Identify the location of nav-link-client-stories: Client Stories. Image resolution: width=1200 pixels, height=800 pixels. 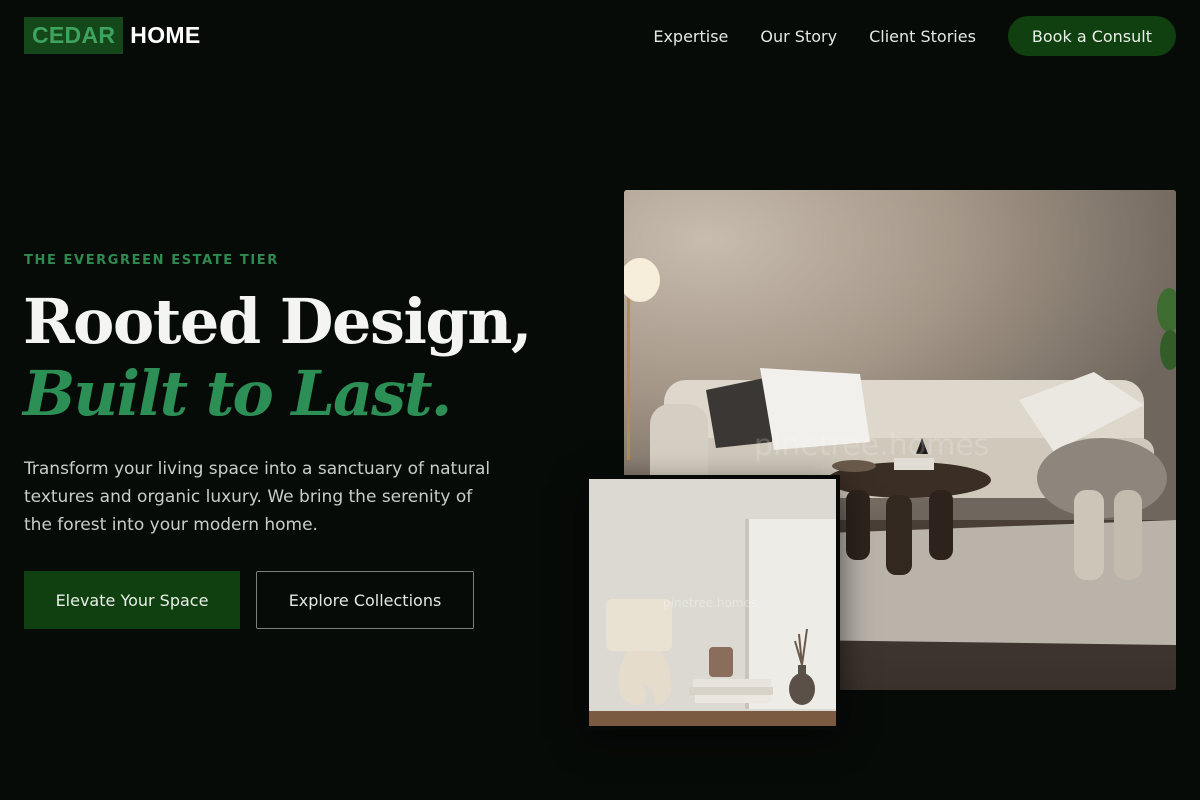
(922, 36).